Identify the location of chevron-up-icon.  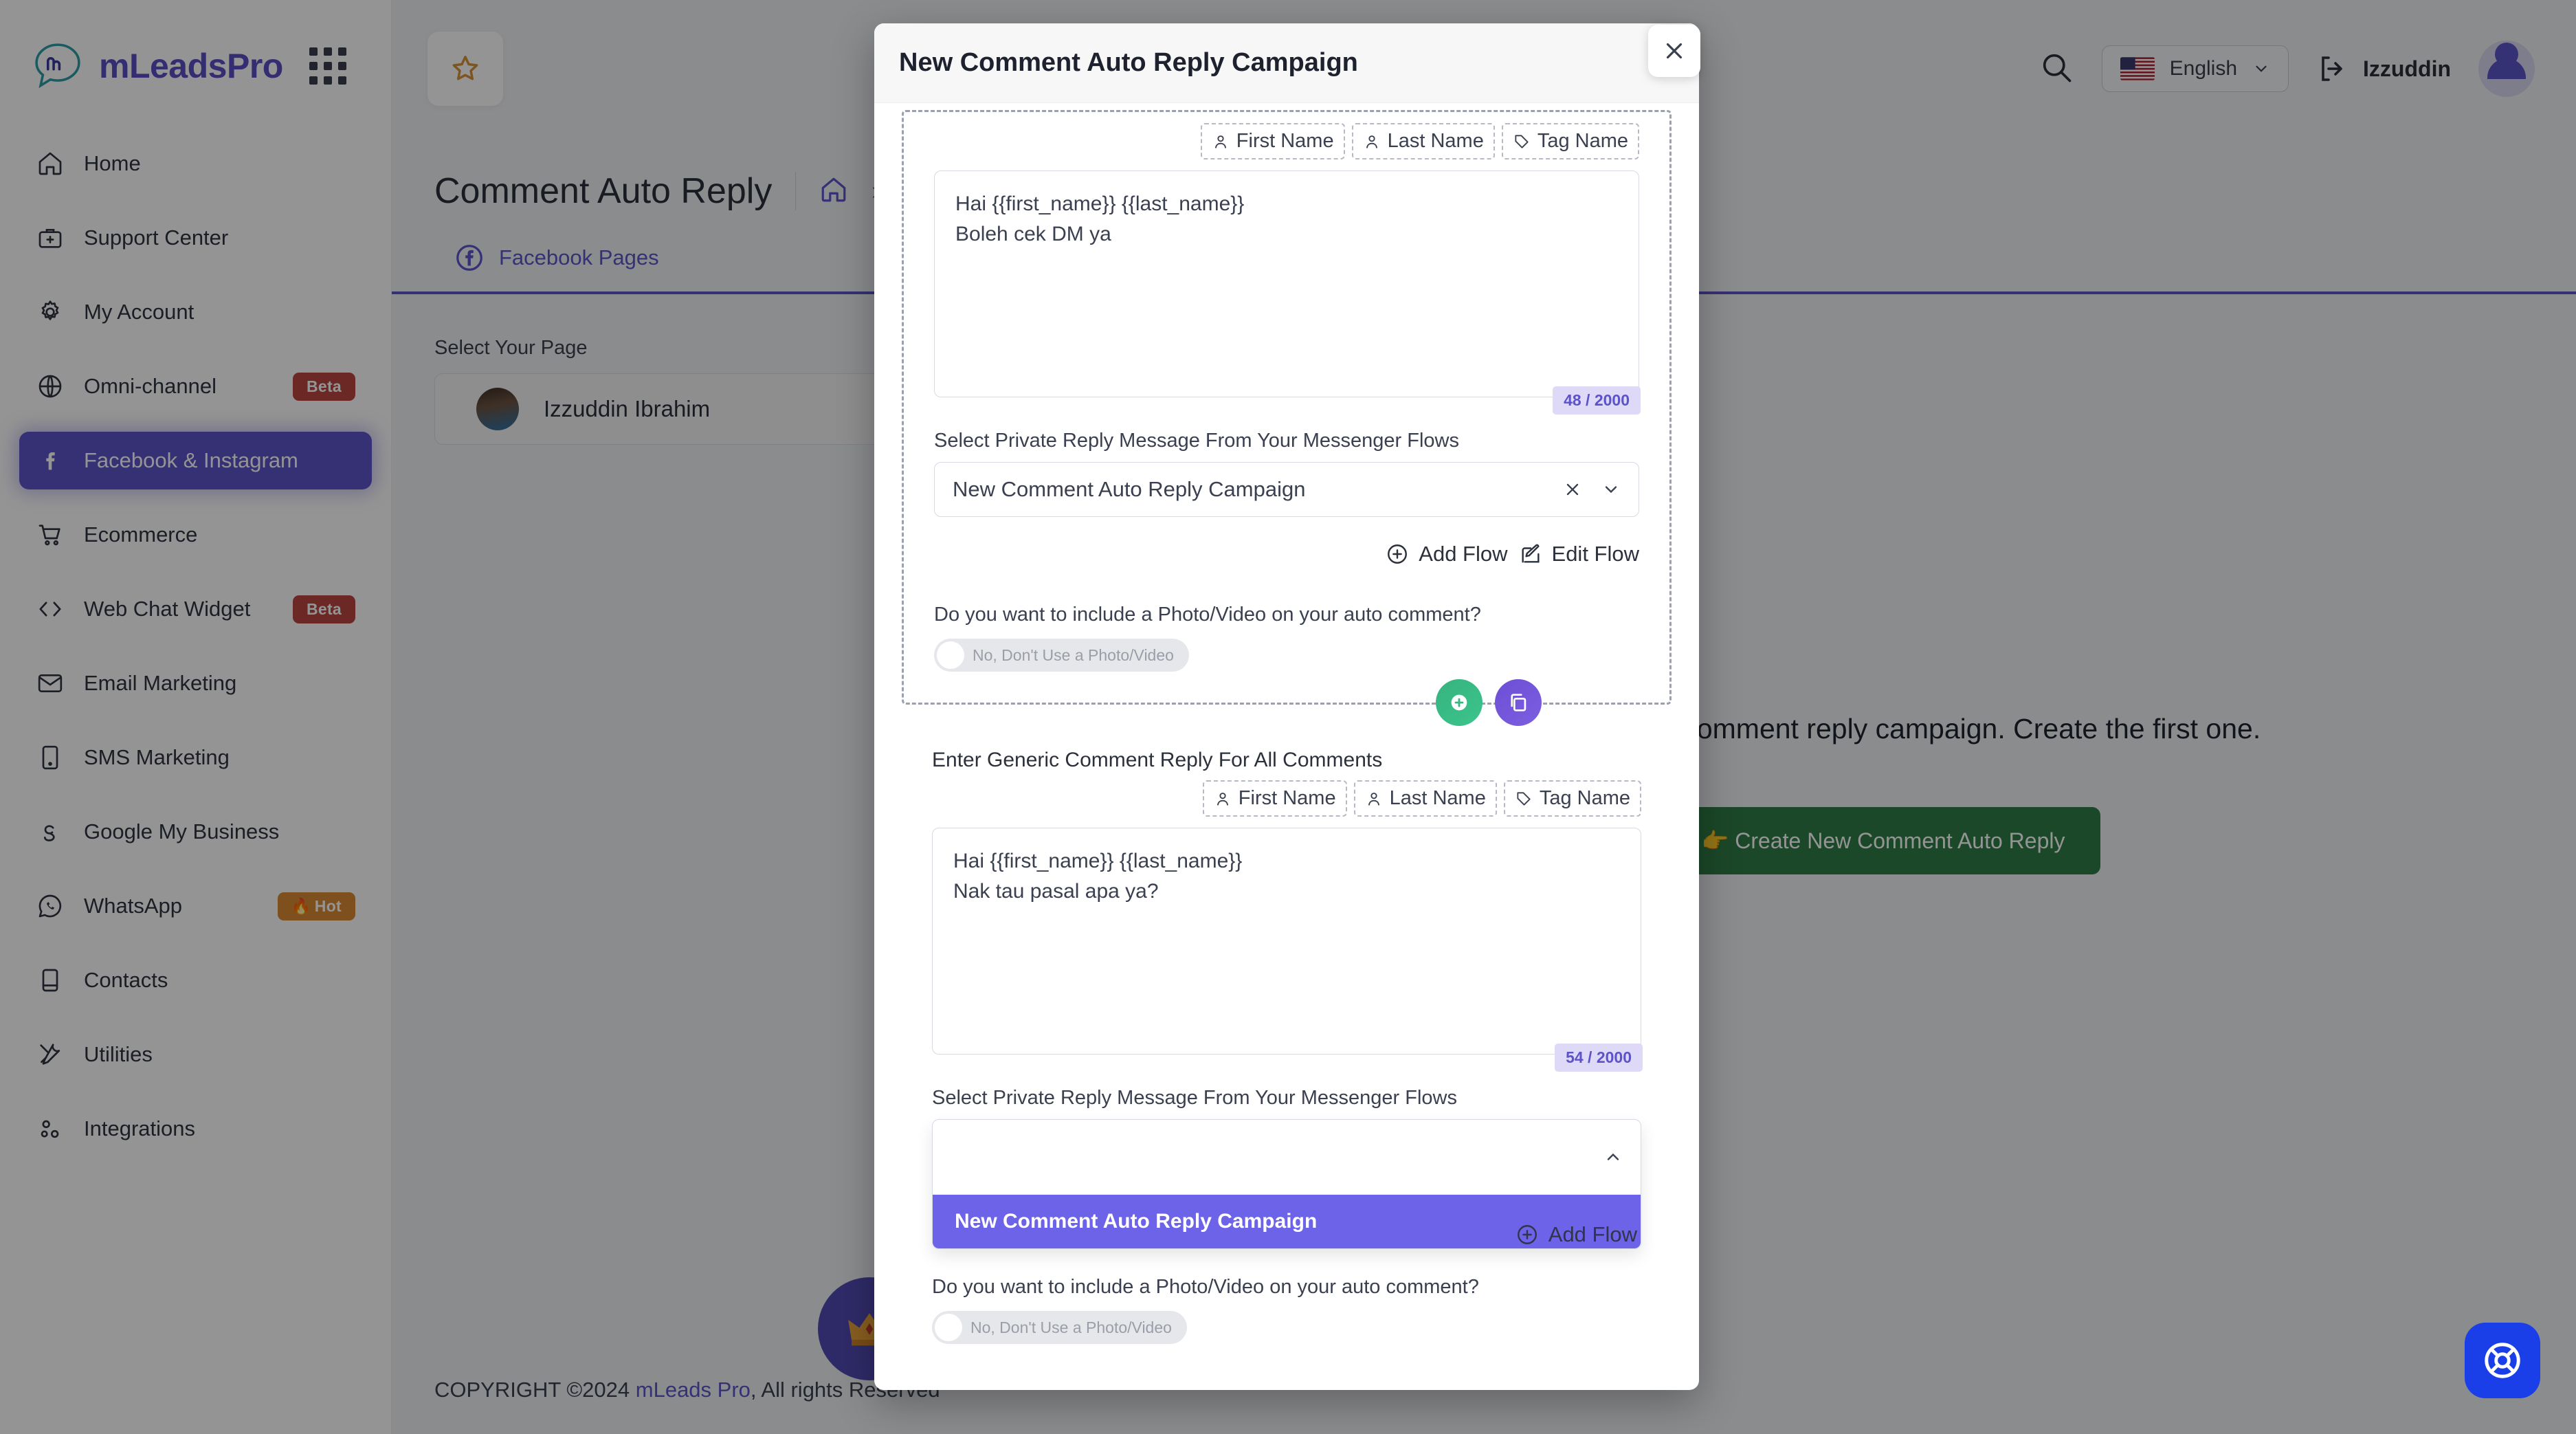
(1613, 1157).